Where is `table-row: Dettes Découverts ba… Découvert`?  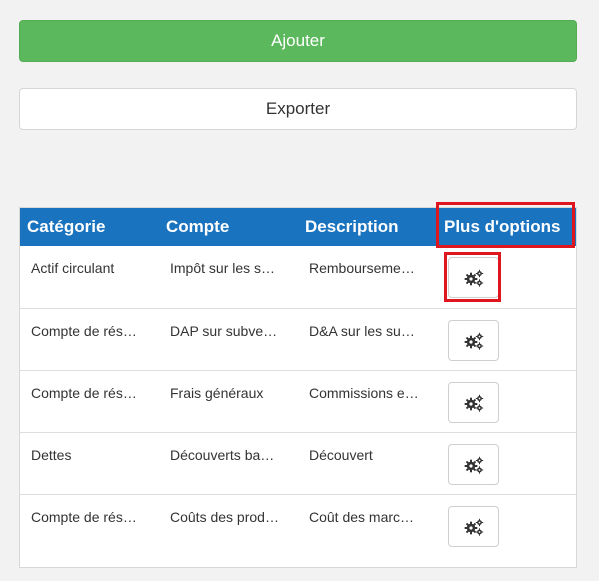
table-row: Dettes Découverts ba… Découvert is located at coordinates (298, 463).